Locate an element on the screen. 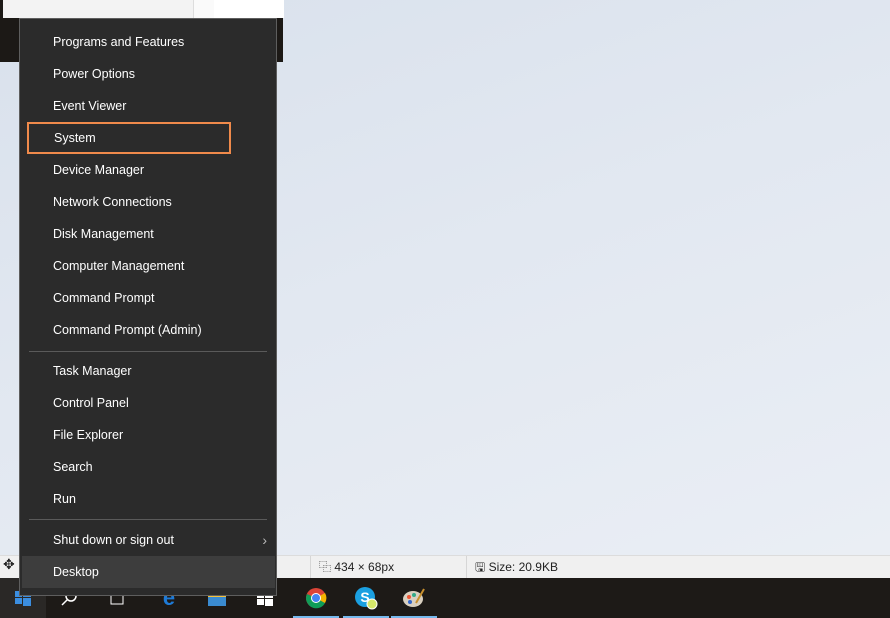 Image resolution: width=890 pixels, height=618 pixels. resize-icon: ⿻ is located at coordinates (325, 567).